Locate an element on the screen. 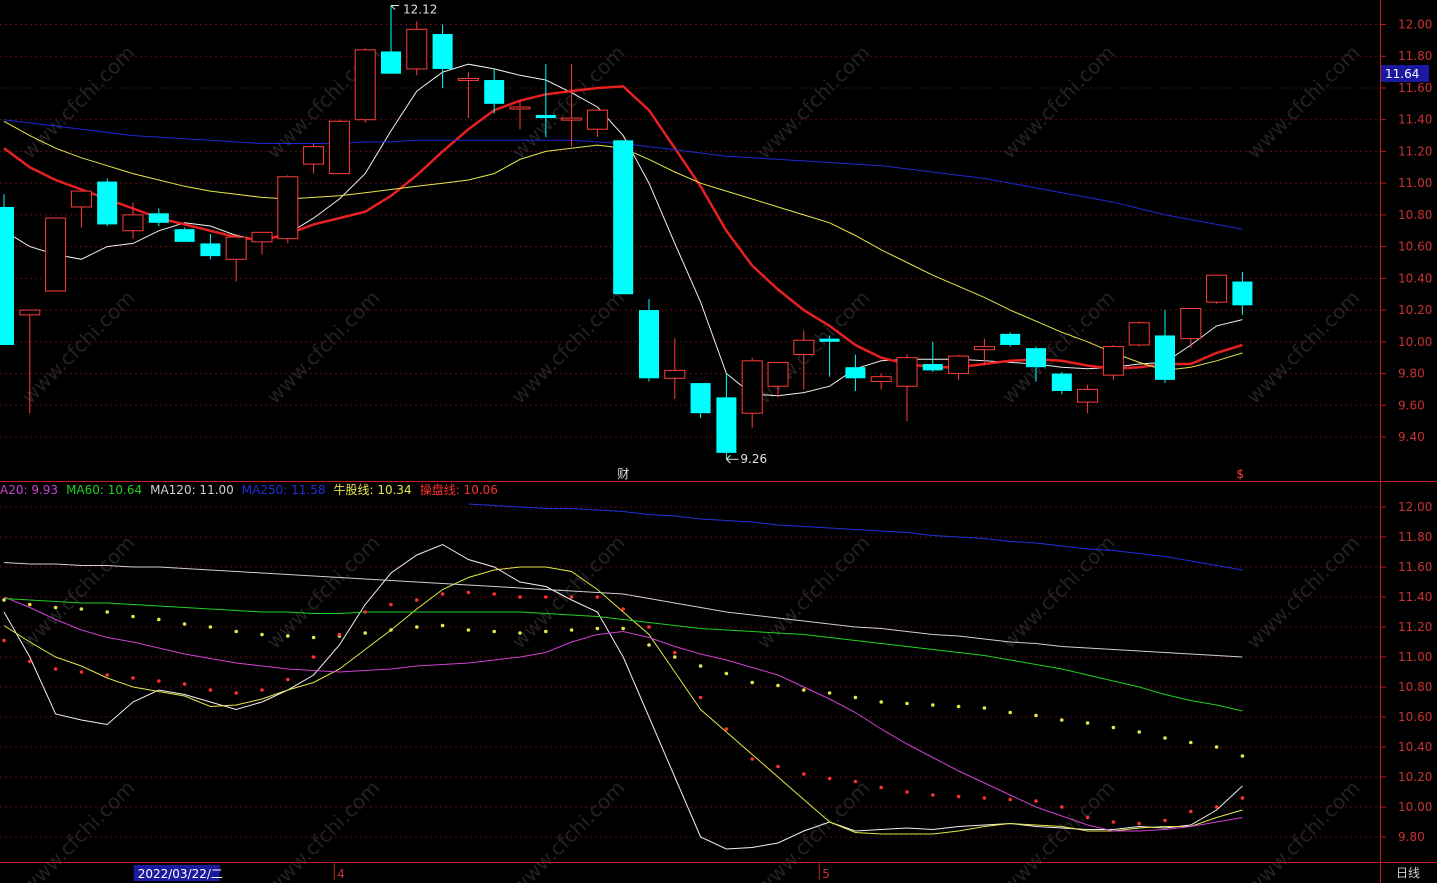  indicator-tick-label: 11.20 is located at coordinates (1415, 627).